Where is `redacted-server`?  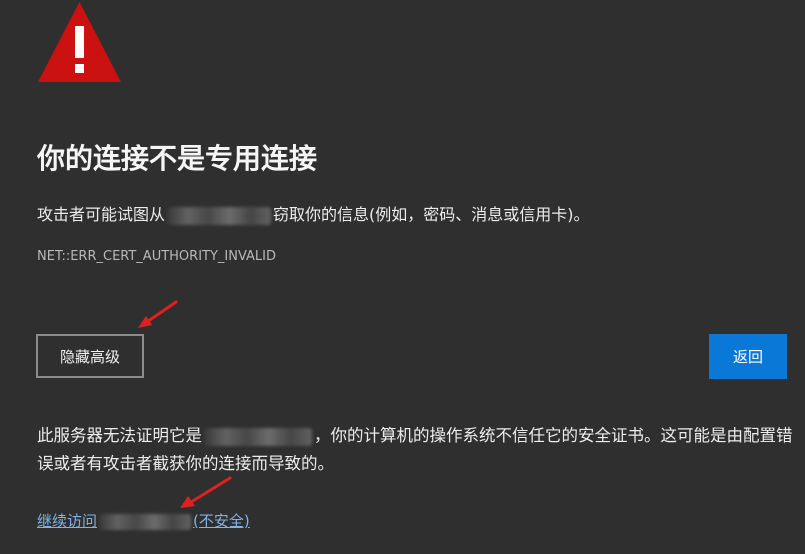
redacted-server is located at coordinates (258, 436).